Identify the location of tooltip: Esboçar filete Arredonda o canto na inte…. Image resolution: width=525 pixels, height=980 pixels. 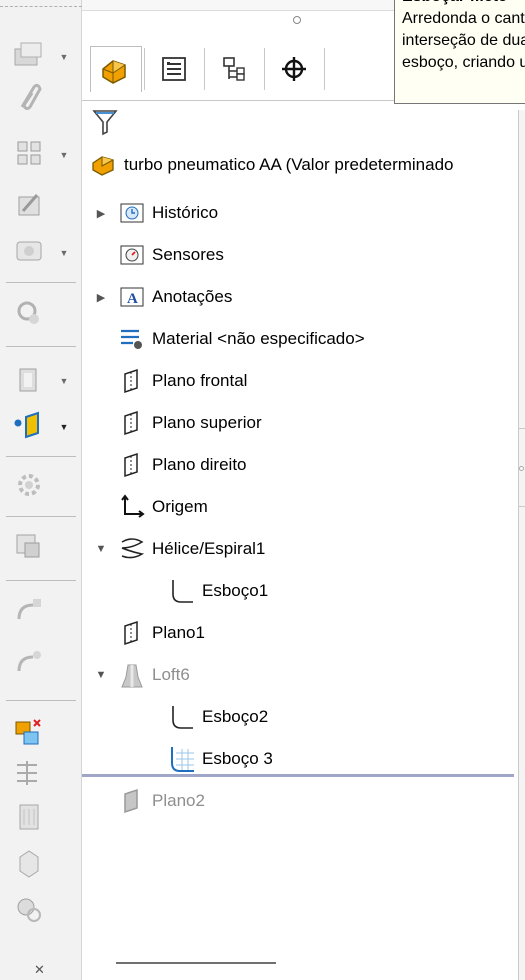
(459, 52).